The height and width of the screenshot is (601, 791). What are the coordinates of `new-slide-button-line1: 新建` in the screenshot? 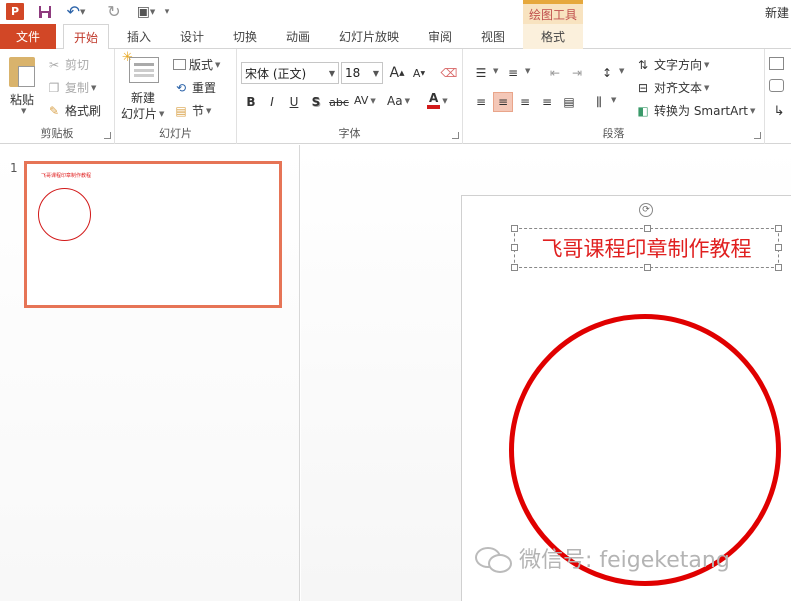 It's located at (143, 97).